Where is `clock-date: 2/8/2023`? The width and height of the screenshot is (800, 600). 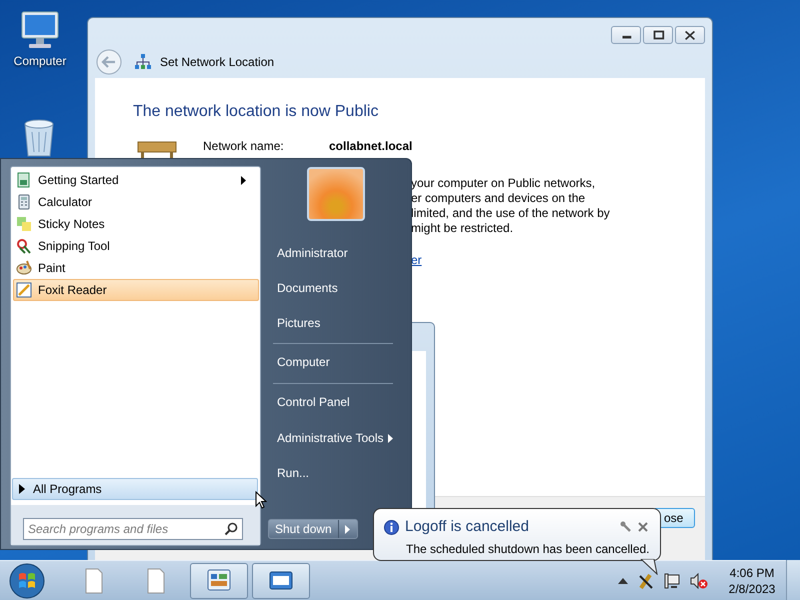
clock-date: 2/8/2023 is located at coordinates (752, 588).